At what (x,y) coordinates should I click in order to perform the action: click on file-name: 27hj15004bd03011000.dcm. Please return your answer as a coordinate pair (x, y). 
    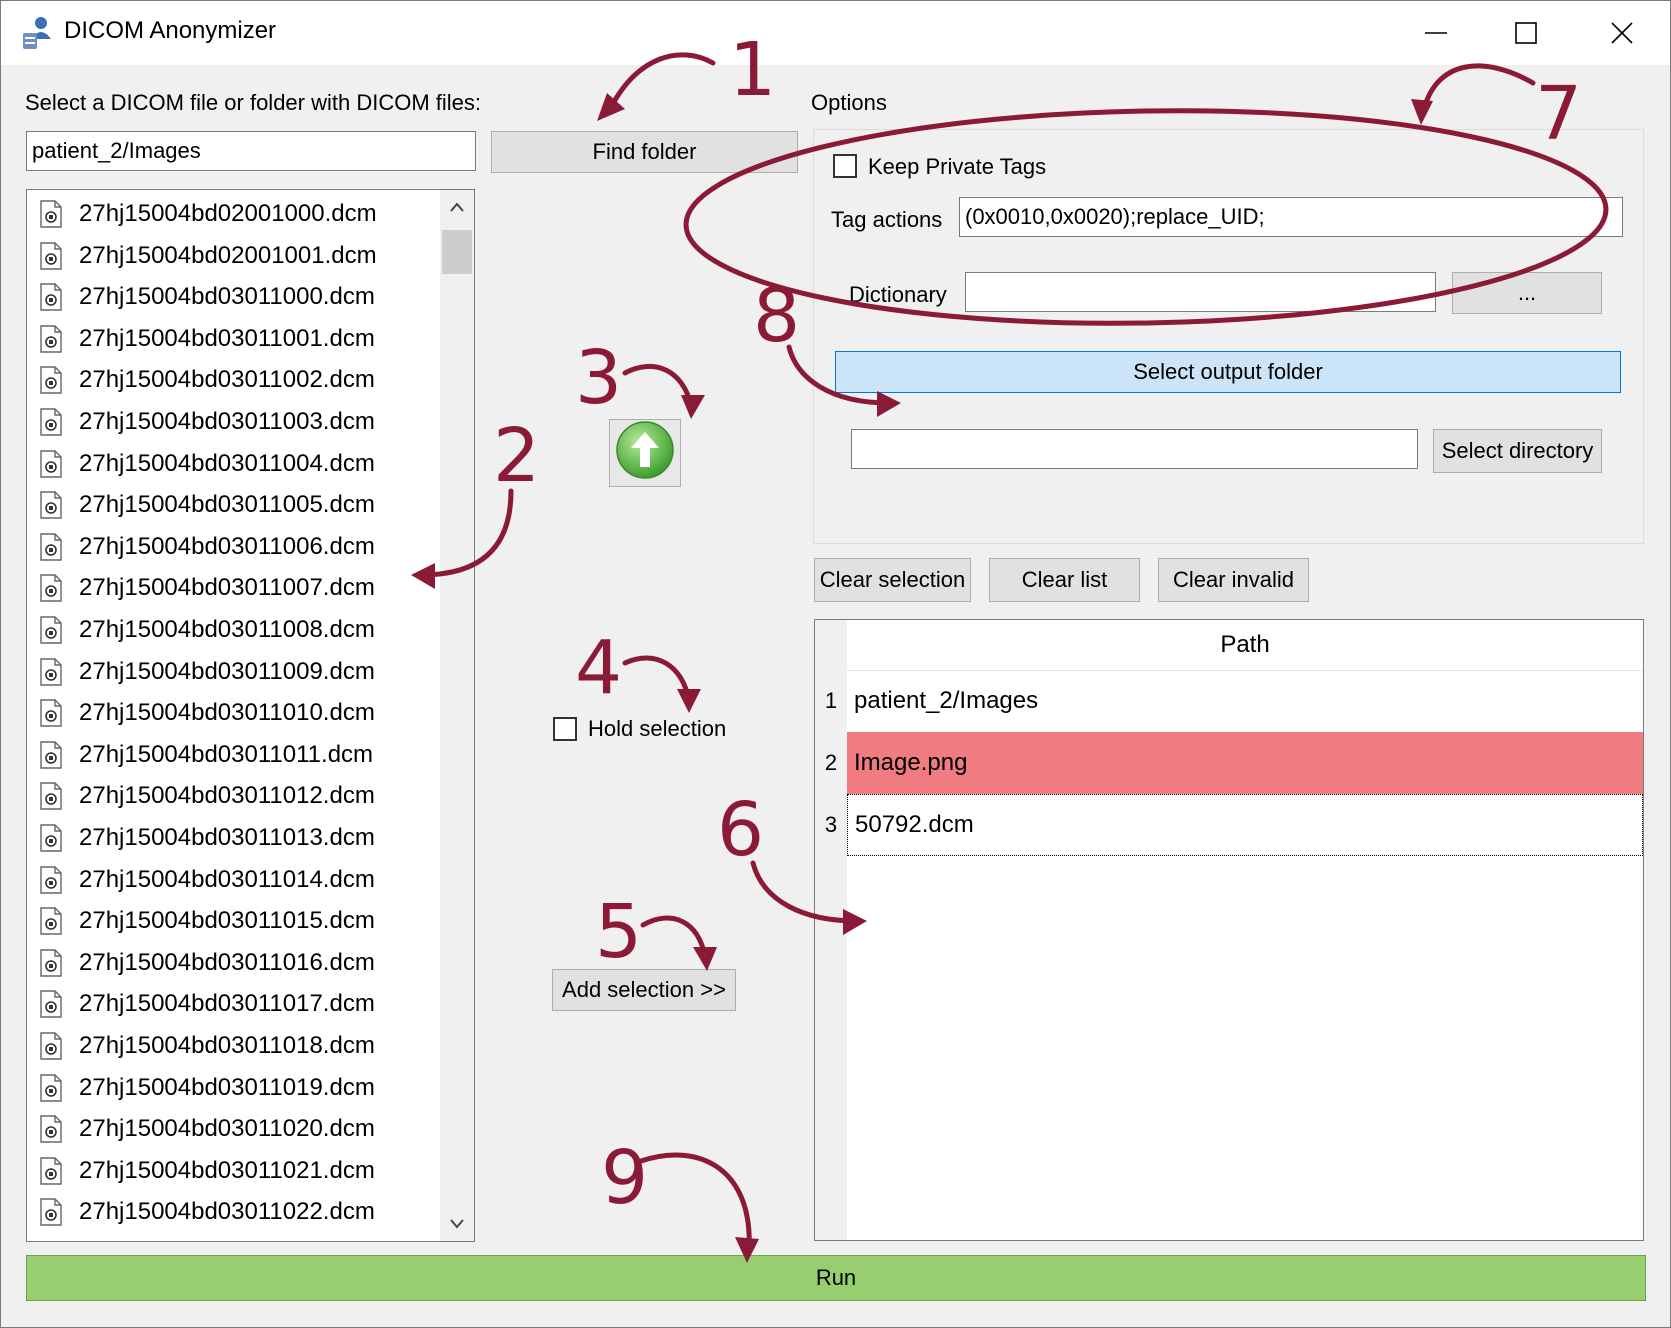
    Looking at the image, I should click on (227, 297).